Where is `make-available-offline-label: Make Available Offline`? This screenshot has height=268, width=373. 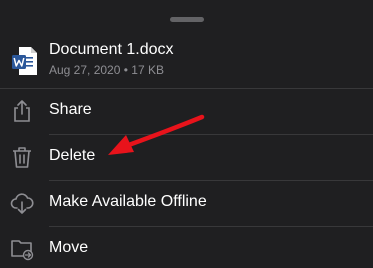
make-available-offline-label: Make Available Offline is located at coordinates (128, 201).